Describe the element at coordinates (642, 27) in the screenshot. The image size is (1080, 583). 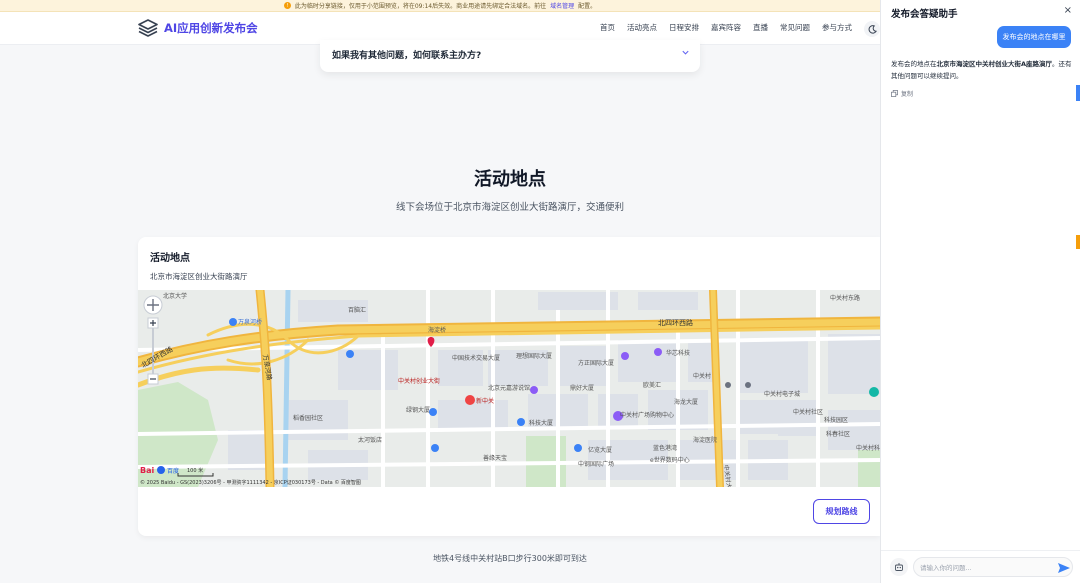
I see `nav-highlights: 活动亮点` at that location.